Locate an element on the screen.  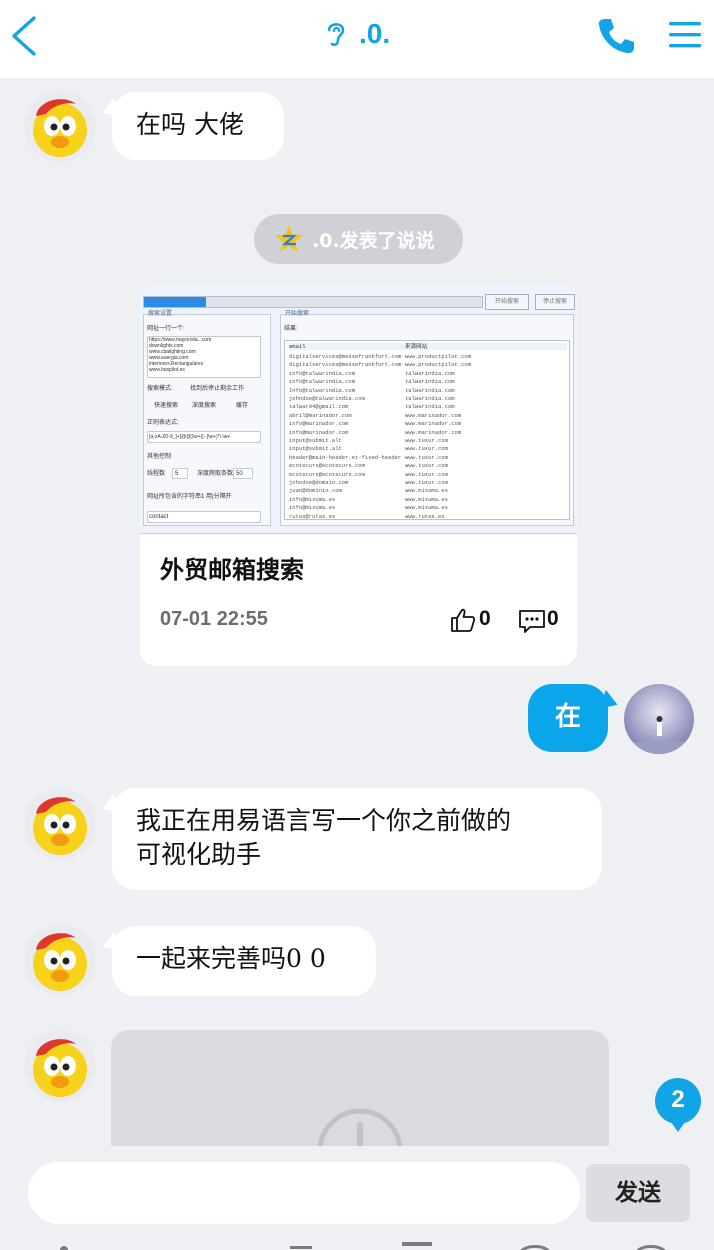
message-bubble: 在吗 大佬 is located at coordinates (198, 126).